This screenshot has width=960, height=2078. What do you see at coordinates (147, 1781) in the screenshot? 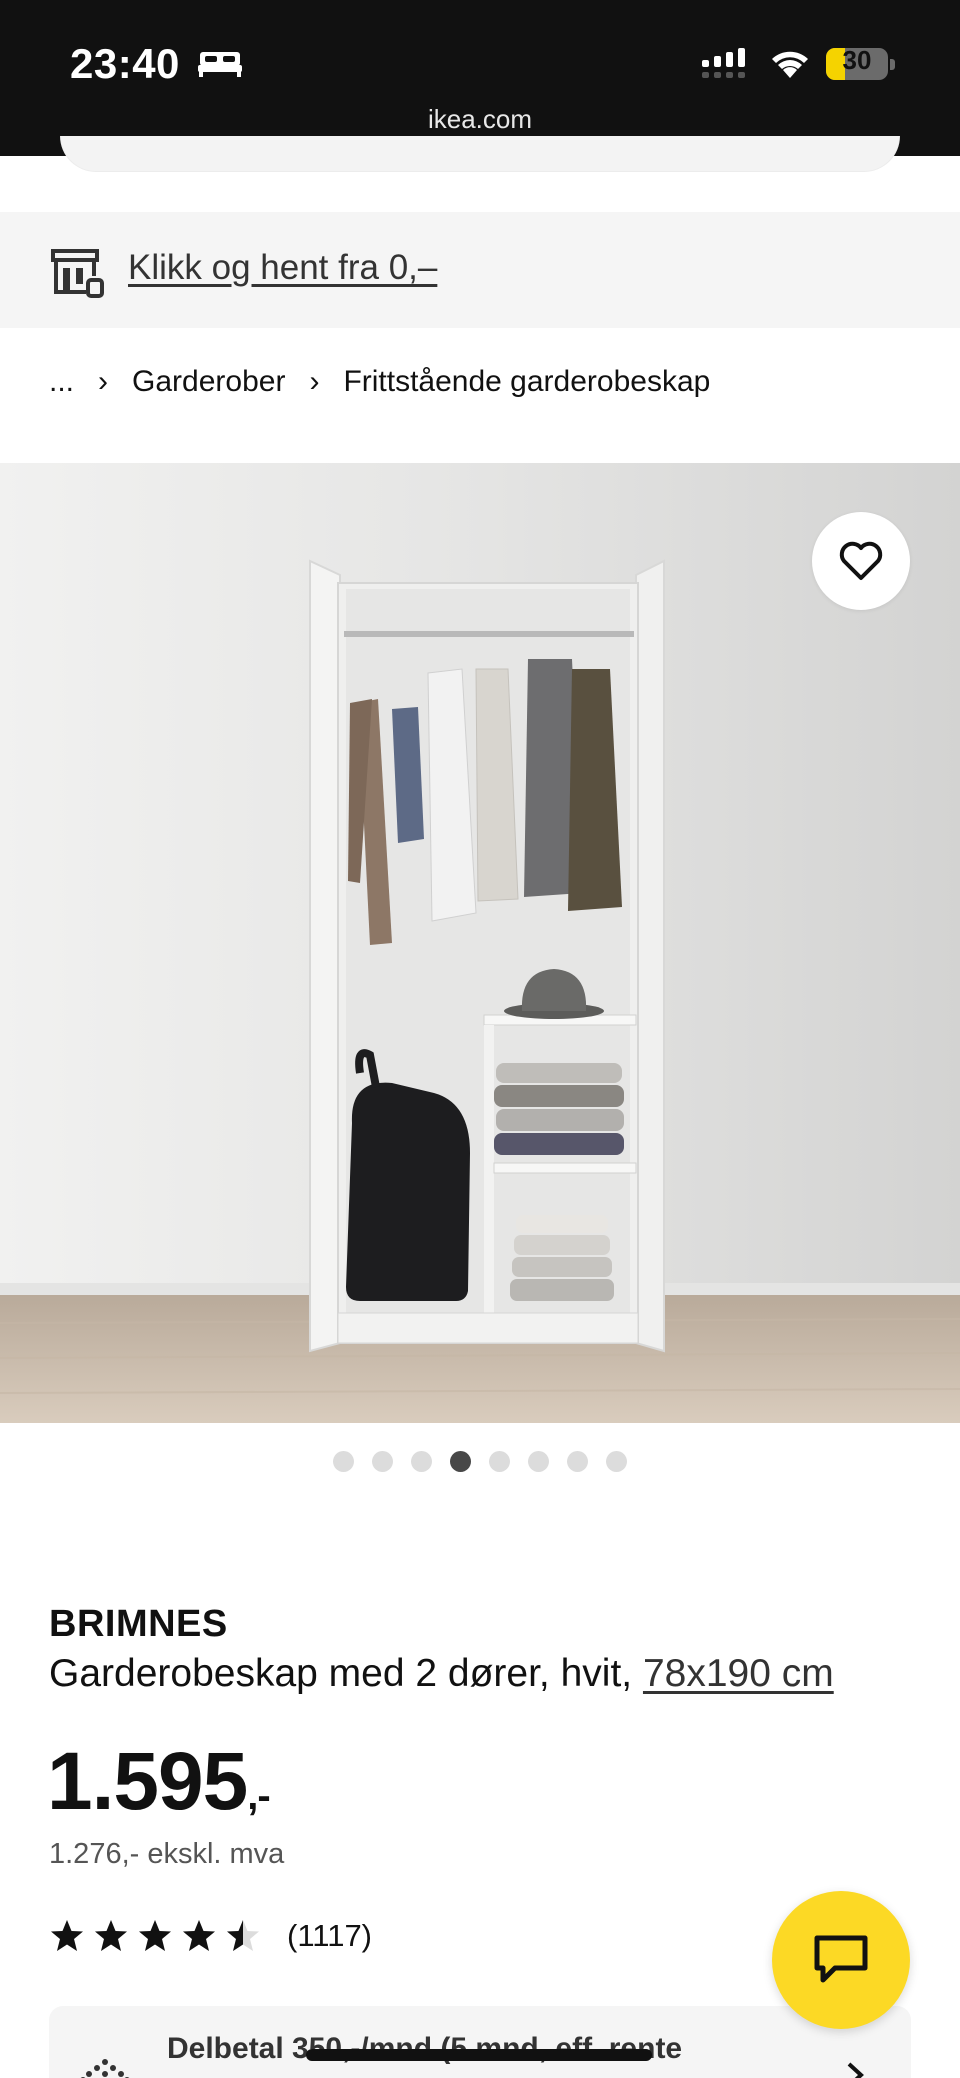
I see `price-value: 1.595` at bounding box center [147, 1781].